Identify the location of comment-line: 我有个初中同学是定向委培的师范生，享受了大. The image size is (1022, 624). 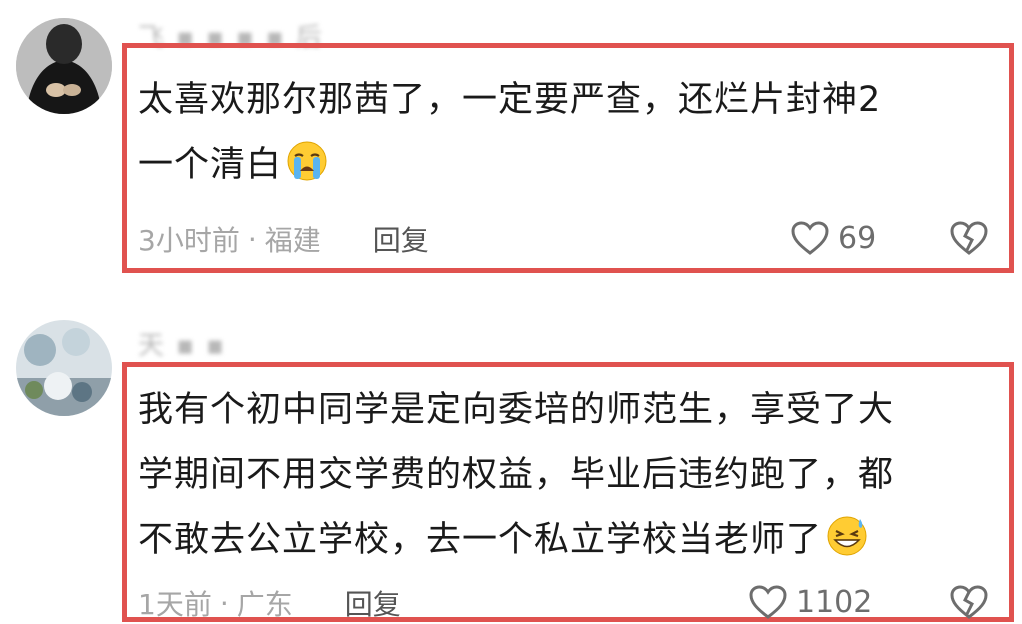
(516, 410).